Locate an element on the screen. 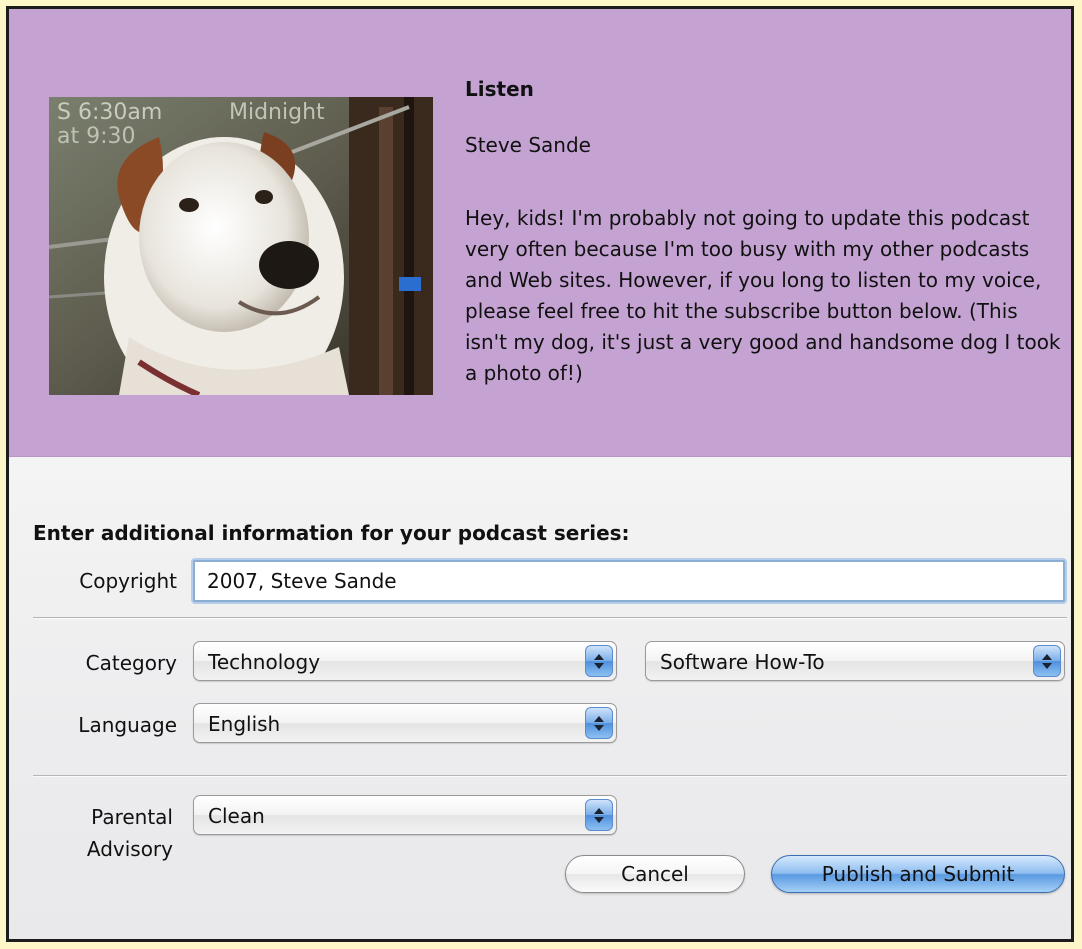 The width and height of the screenshot is (1082, 949). category-label: Category is located at coordinates (131, 663).